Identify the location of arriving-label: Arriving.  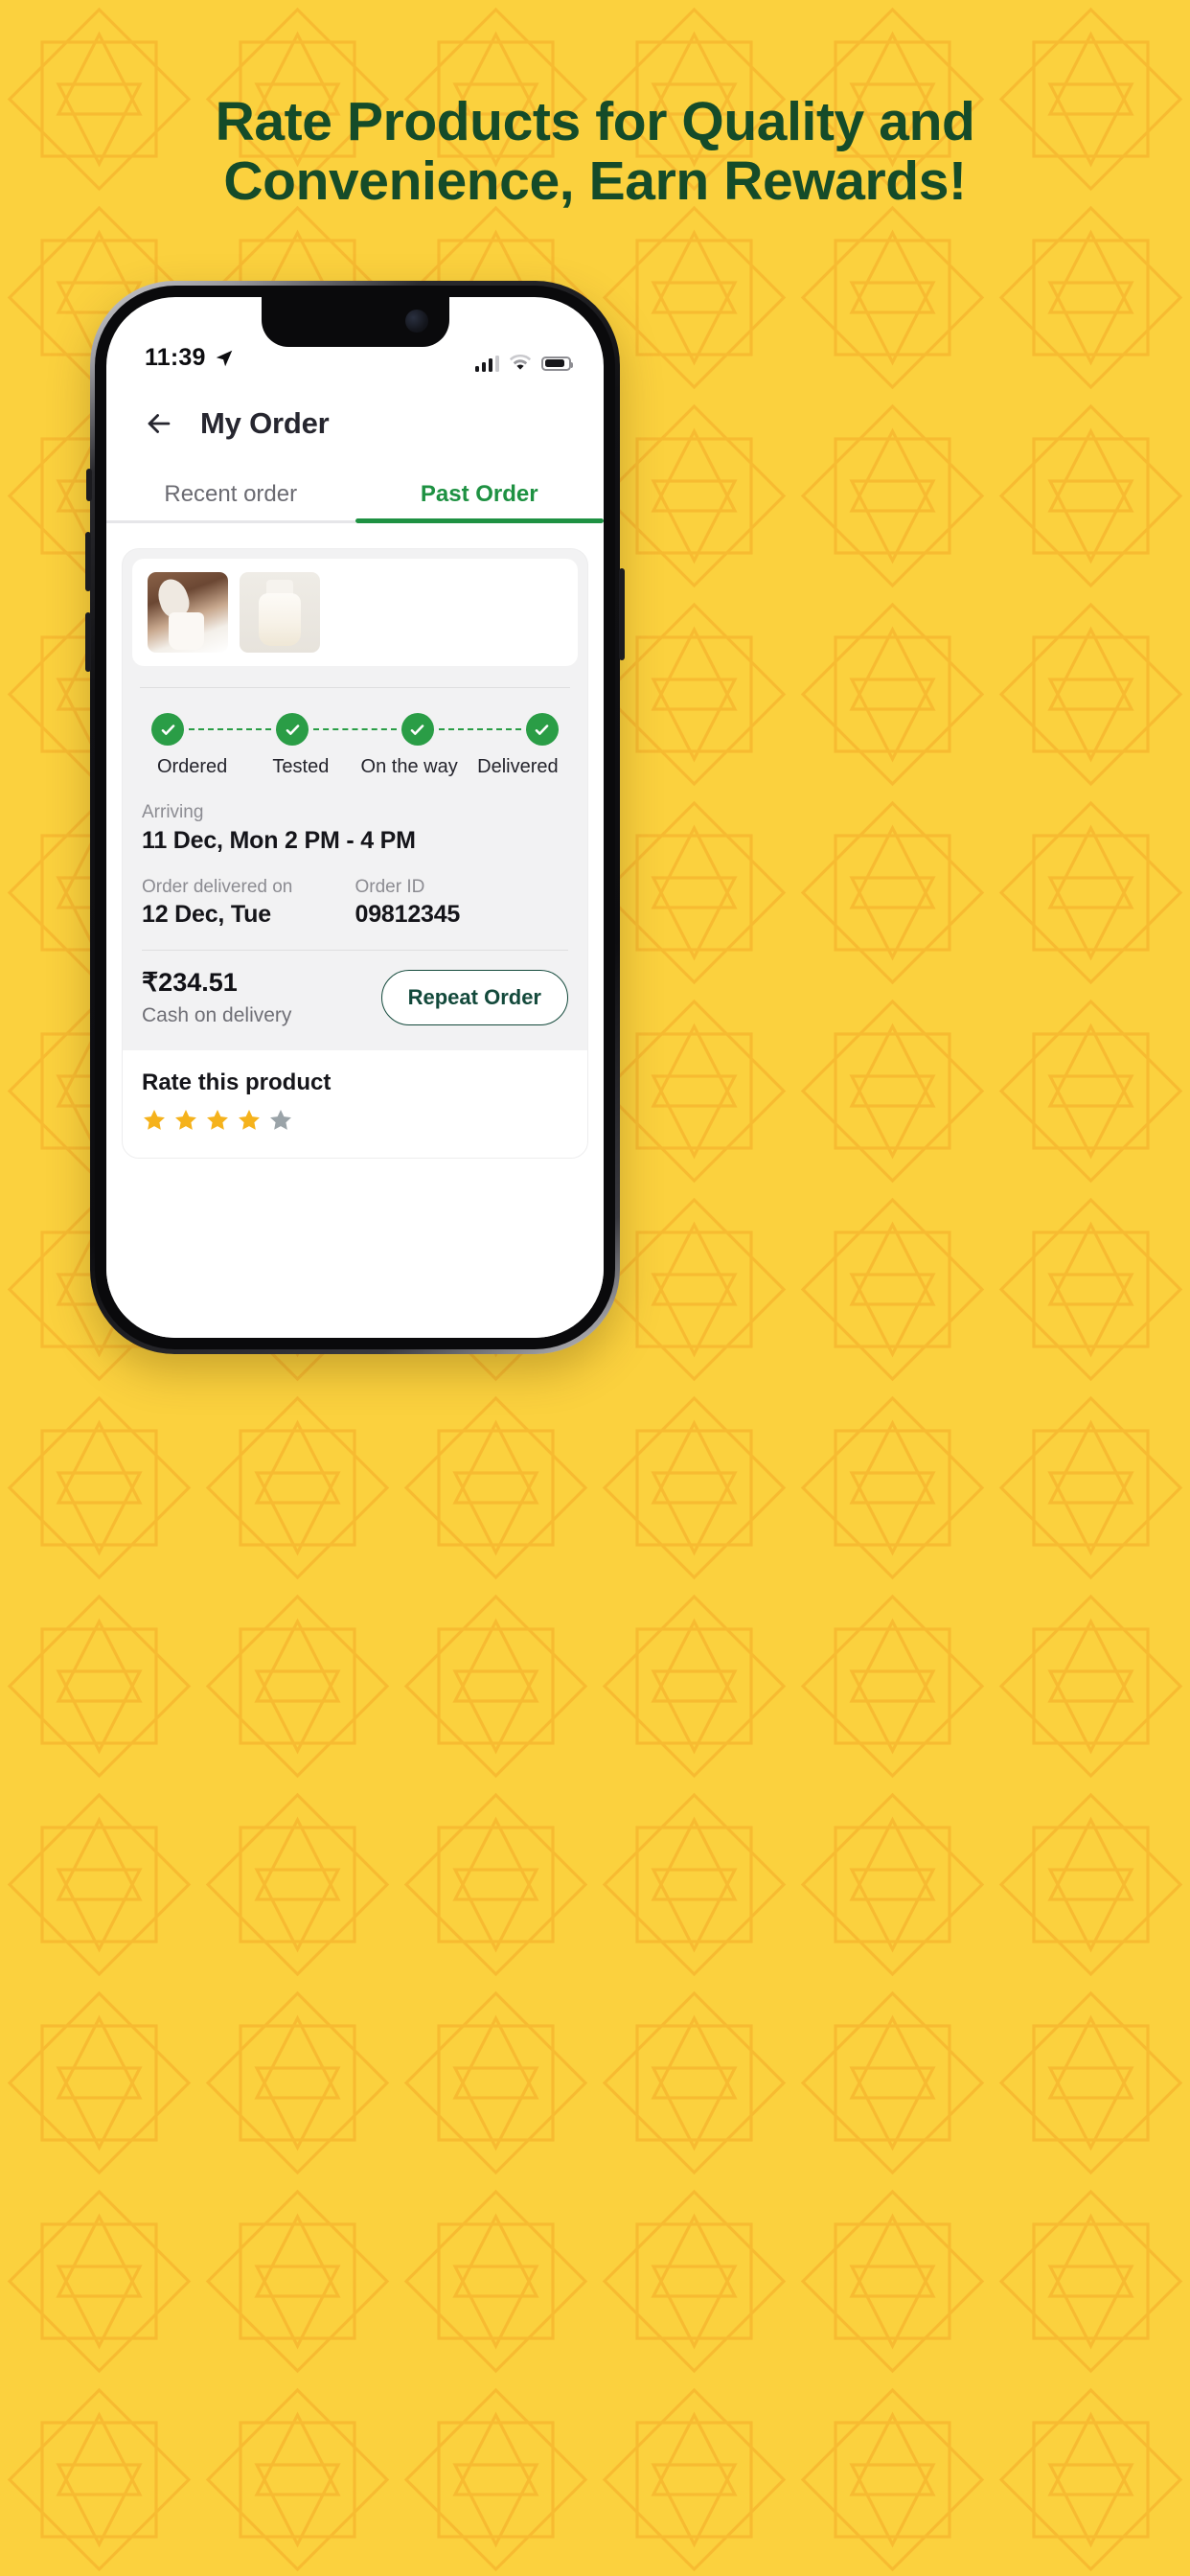
(173, 812).